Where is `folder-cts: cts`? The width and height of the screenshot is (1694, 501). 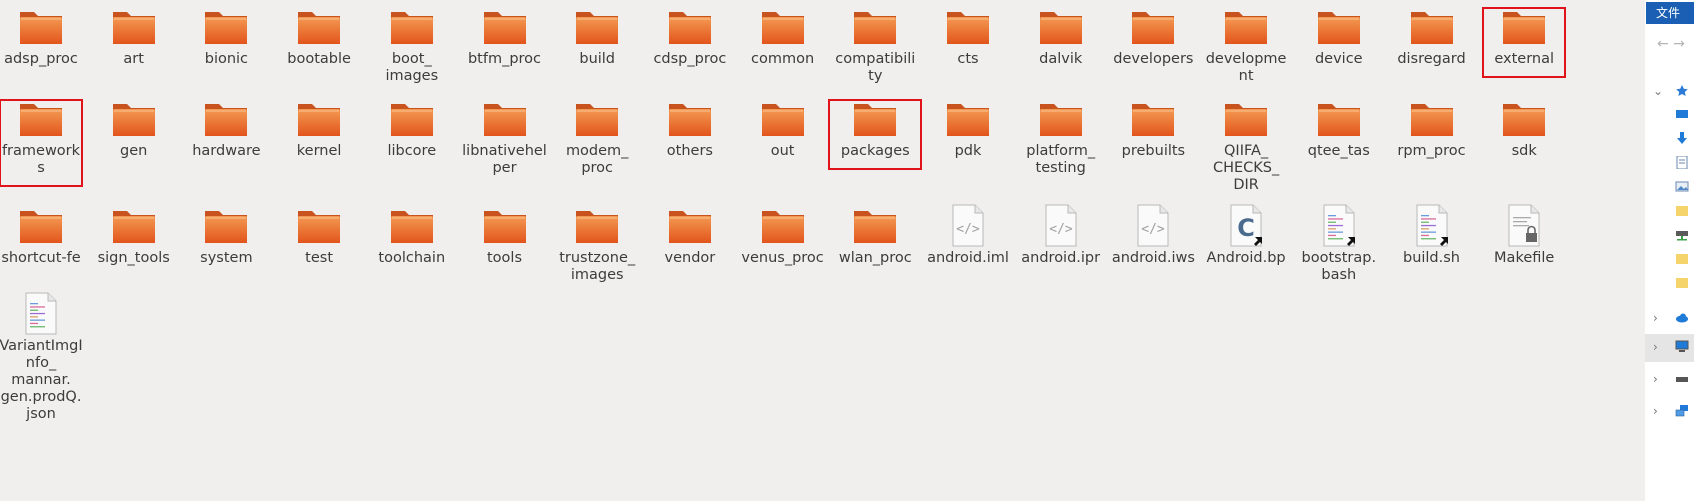
folder-cts: cts is located at coordinates (968, 34).